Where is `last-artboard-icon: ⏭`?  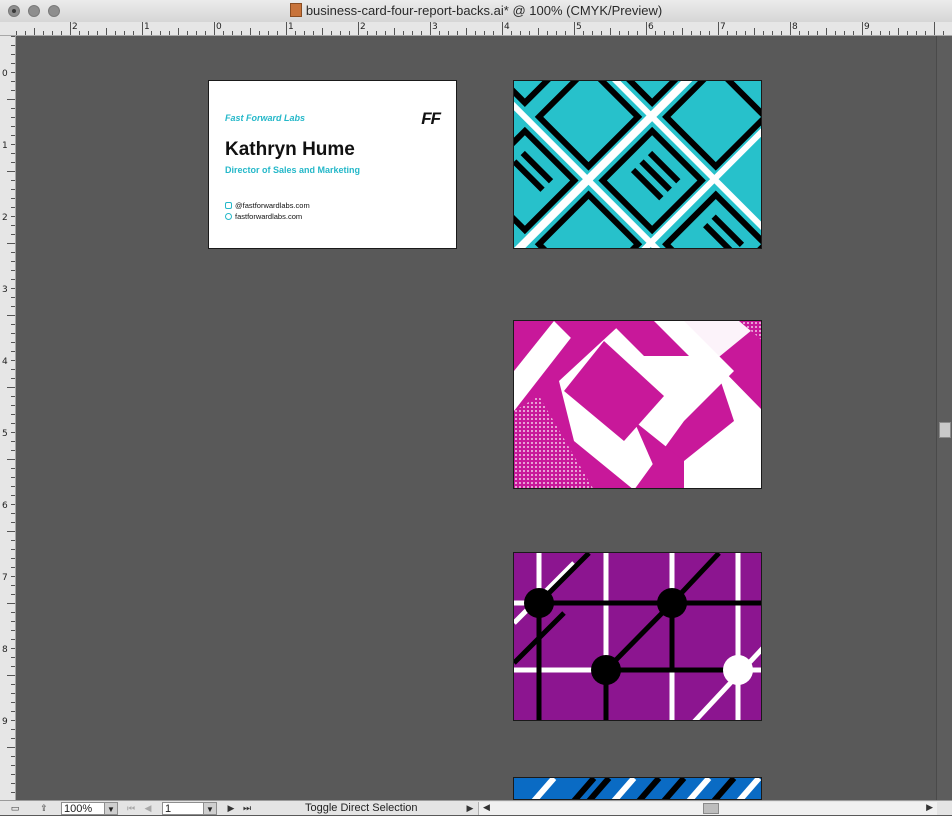
last-artboard-icon: ⏭ is located at coordinates (247, 808).